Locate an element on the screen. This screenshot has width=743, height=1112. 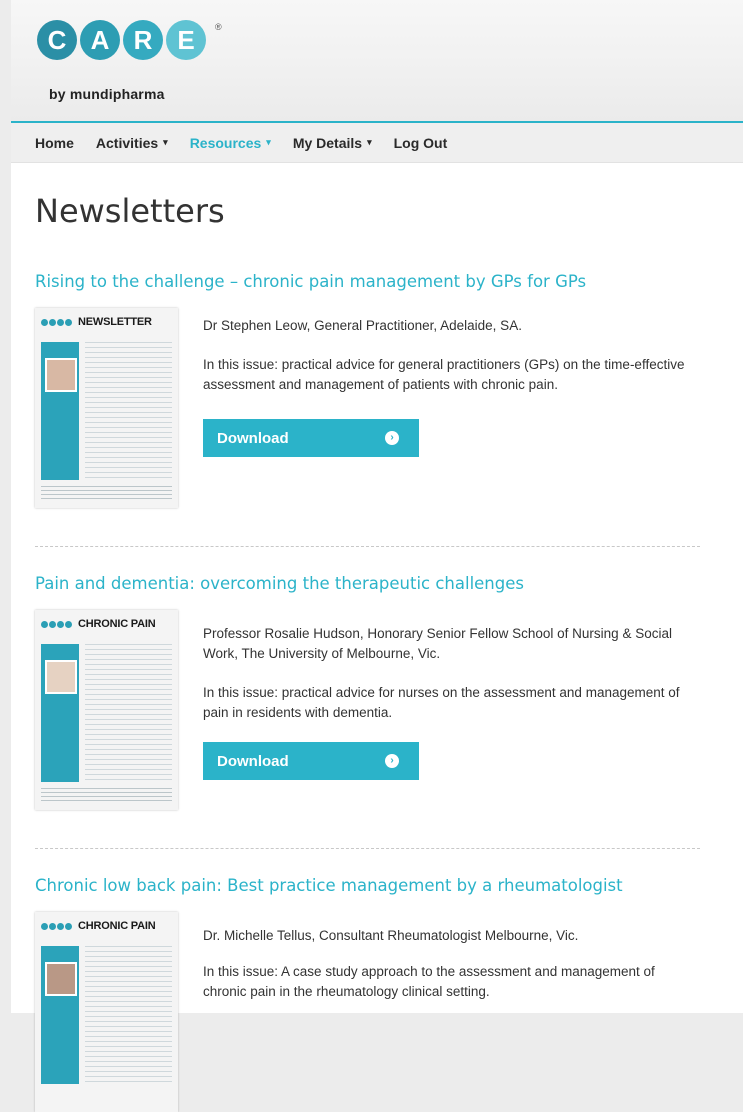
nav-activities: Activities ▾ is located at coordinates (132, 143).